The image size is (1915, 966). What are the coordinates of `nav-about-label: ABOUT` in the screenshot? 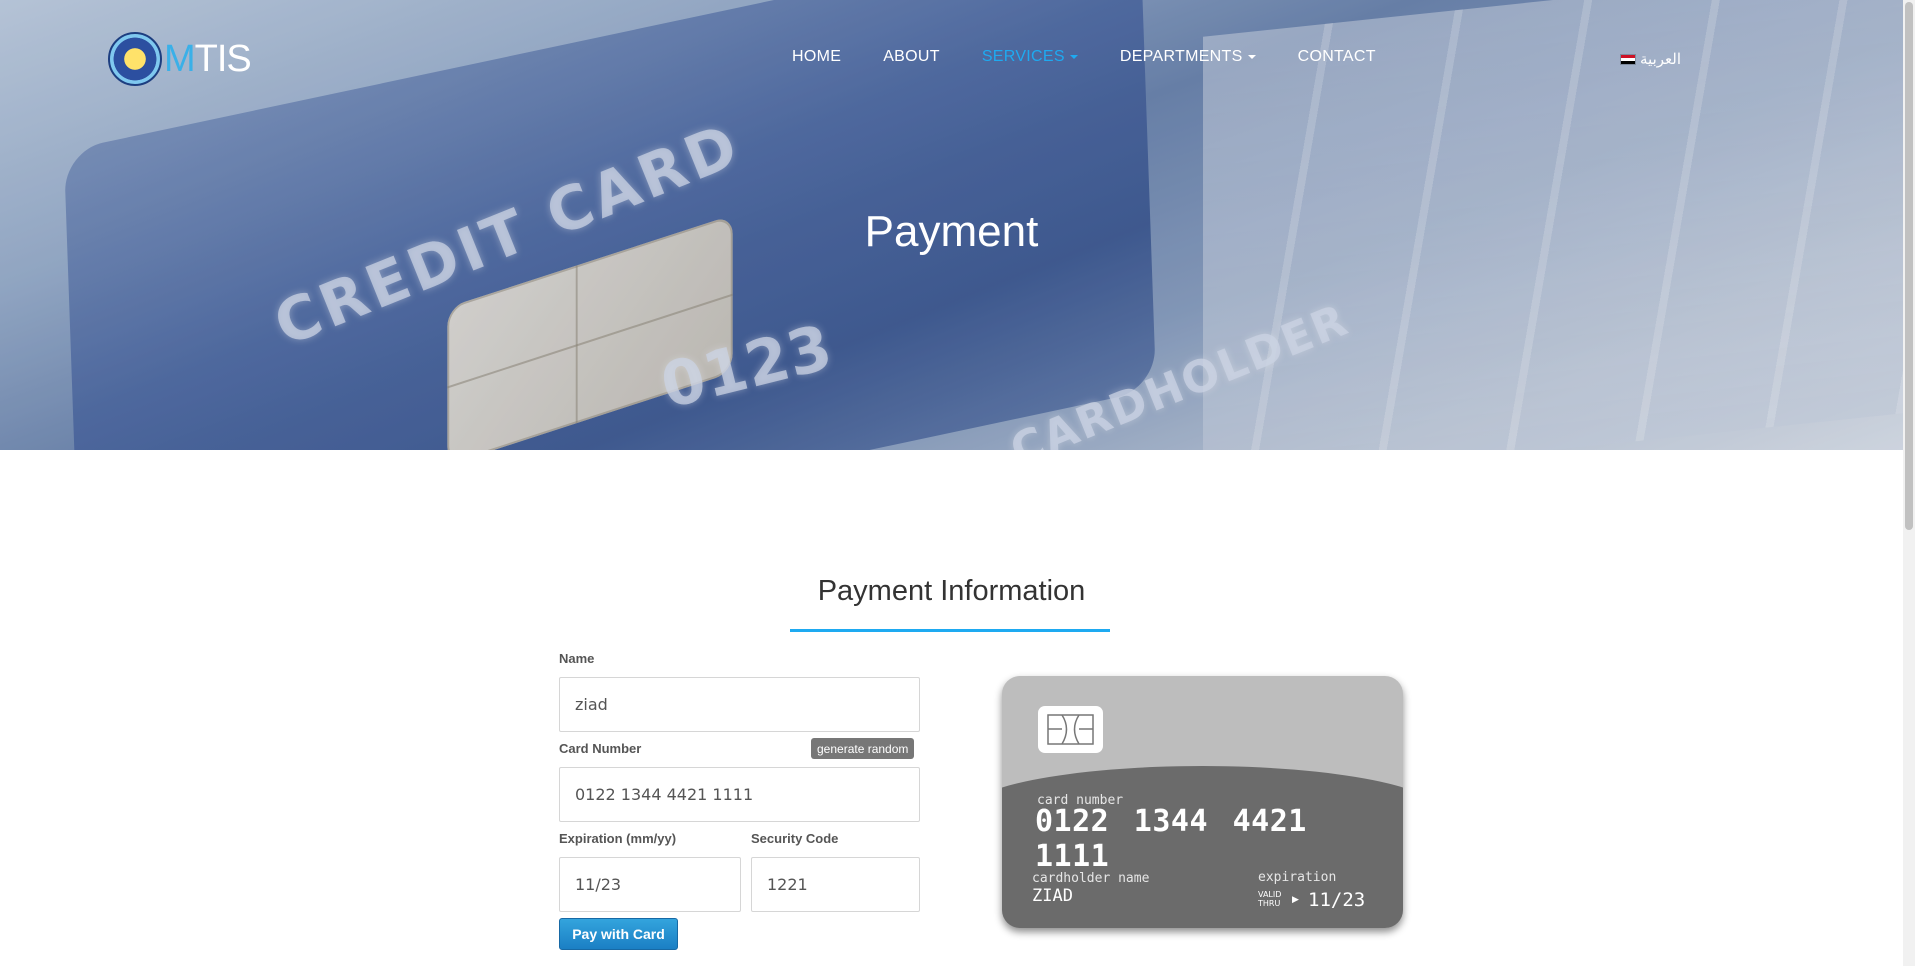 It's located at (911, 56).